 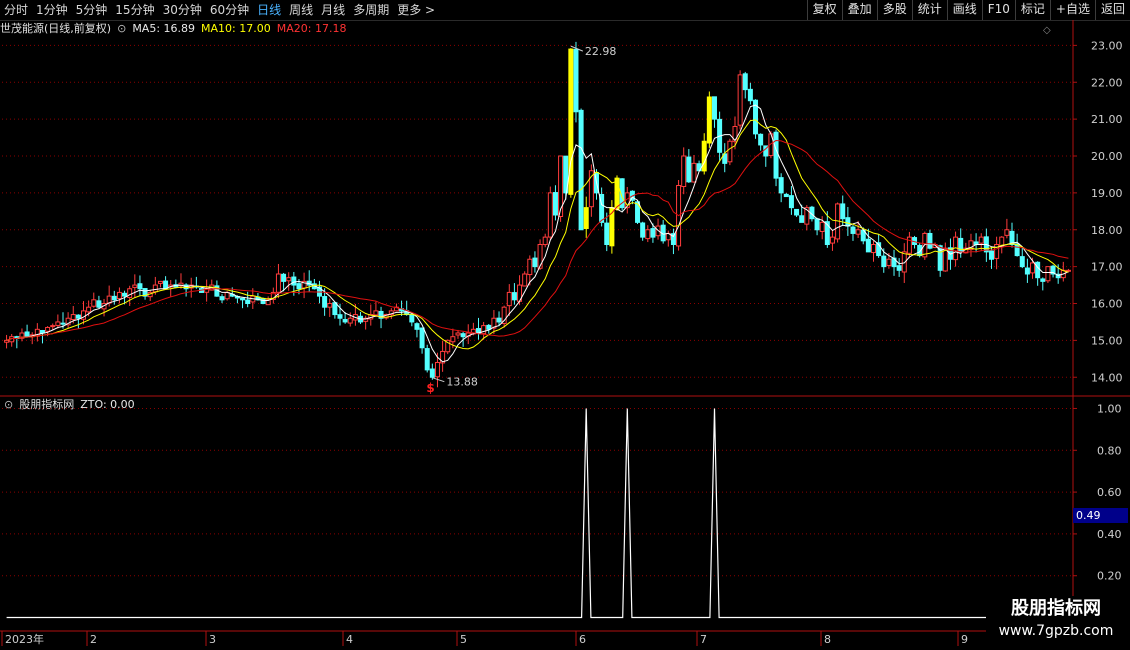 What do you see at coordinates (1107, 119) in the screenshot?
I see `main-tick-label-2: 21.00` at bounding box center [1107, 119].